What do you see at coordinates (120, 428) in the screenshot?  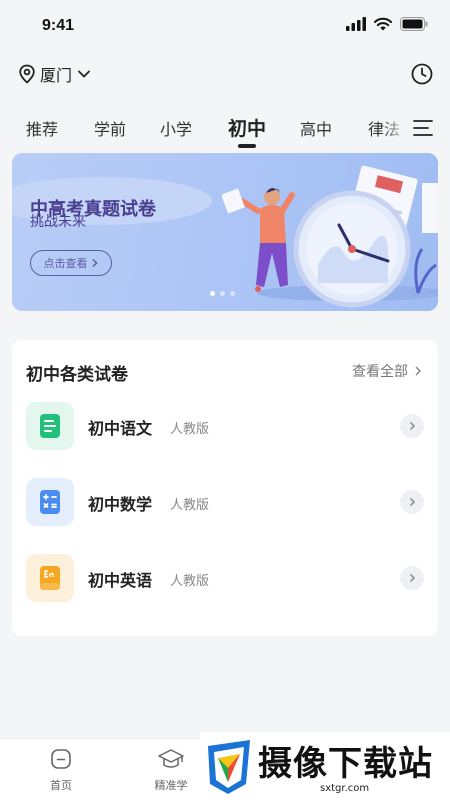 I see `item-title: 初中语文` at bounding box center [120, 428].